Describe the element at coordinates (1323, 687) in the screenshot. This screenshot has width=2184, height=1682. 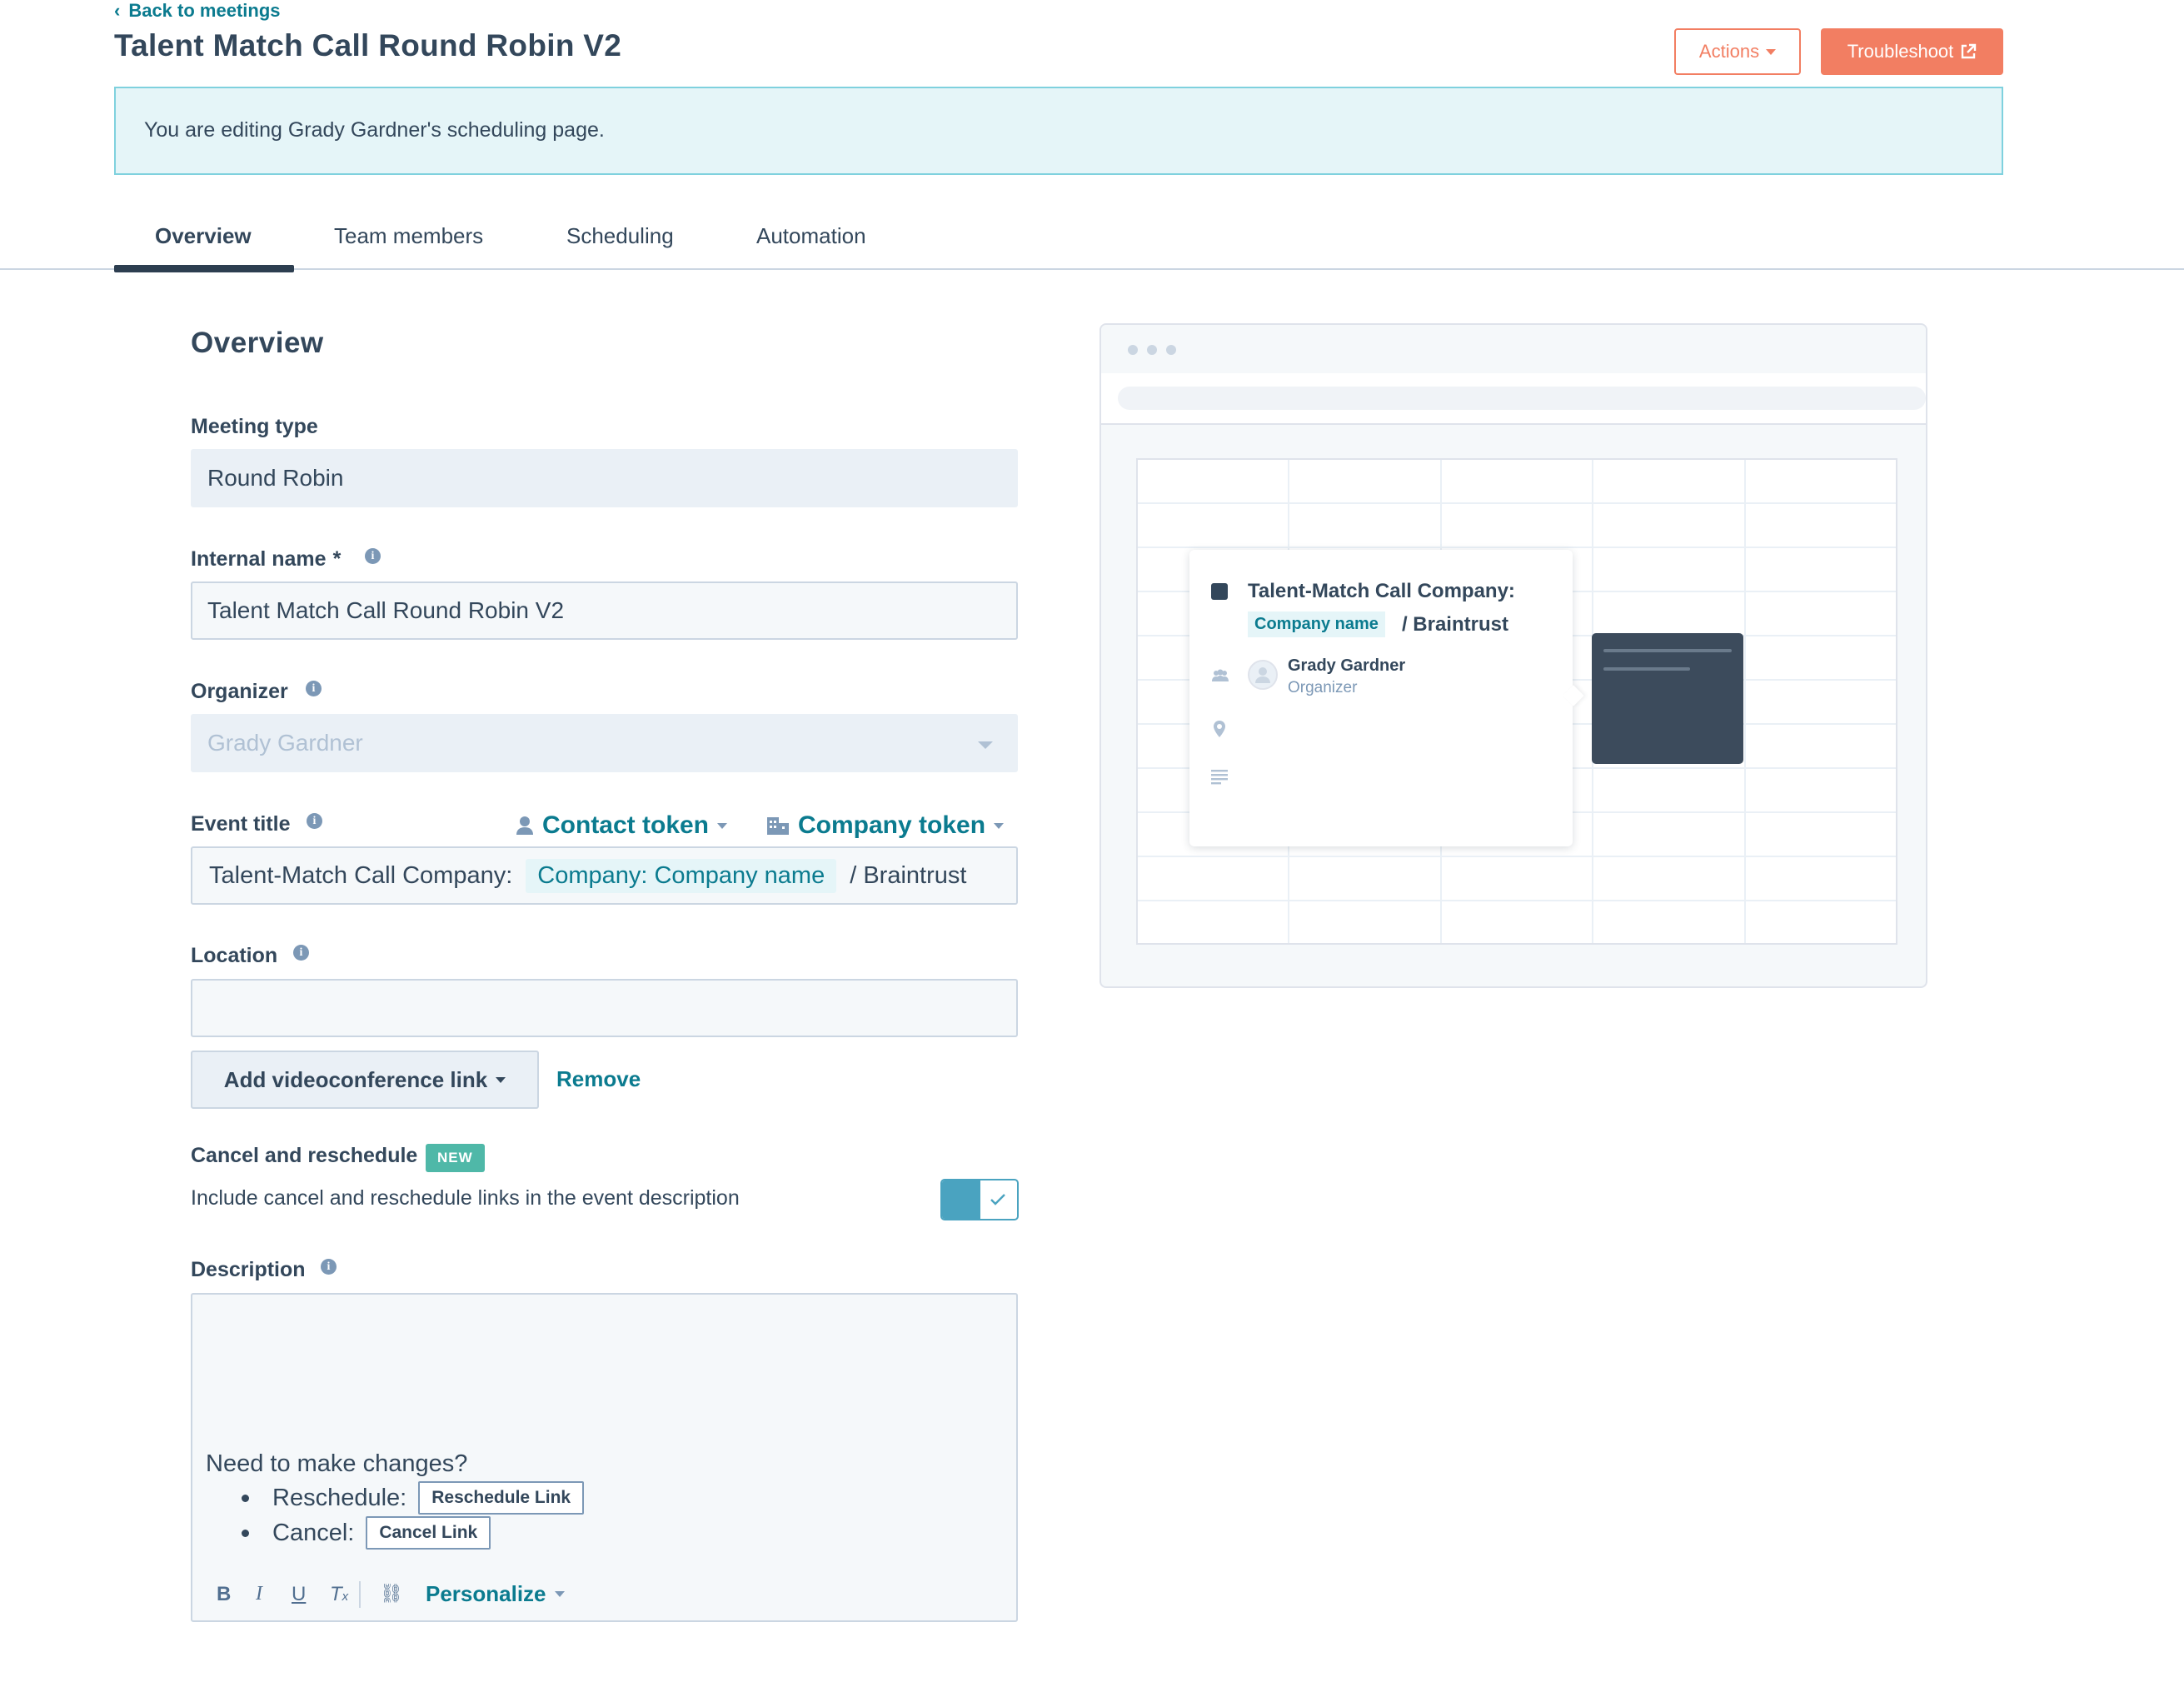
I see `preview-organizer-role: Organizer` at that location.